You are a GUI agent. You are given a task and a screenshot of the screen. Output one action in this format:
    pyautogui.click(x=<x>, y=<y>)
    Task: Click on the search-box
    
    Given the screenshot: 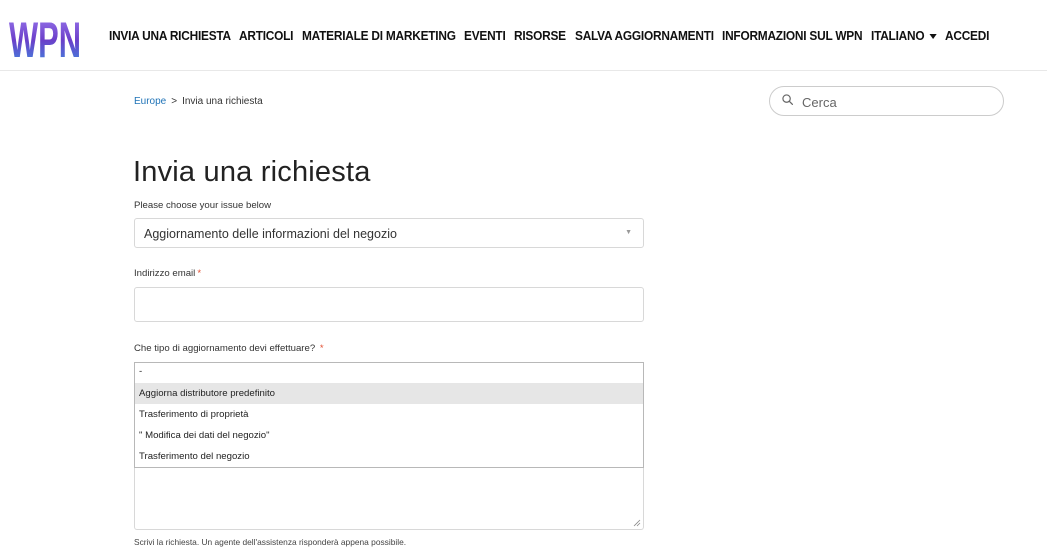 What is the action you would take?
    pyautogui.click(x=886, y=101)
    